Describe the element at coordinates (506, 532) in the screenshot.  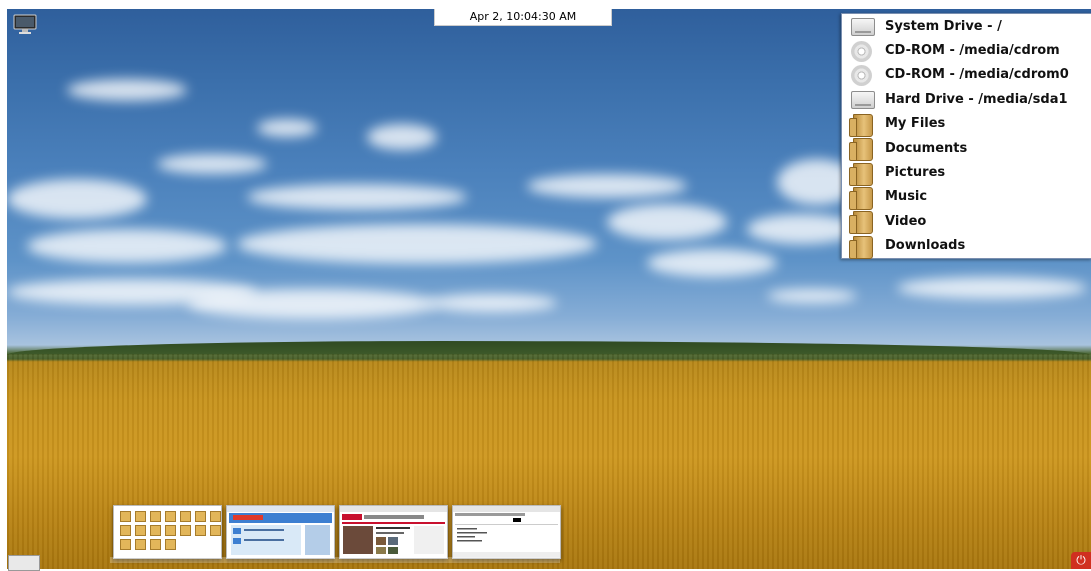
I see `text-editor-window-thumbnail` at that location.